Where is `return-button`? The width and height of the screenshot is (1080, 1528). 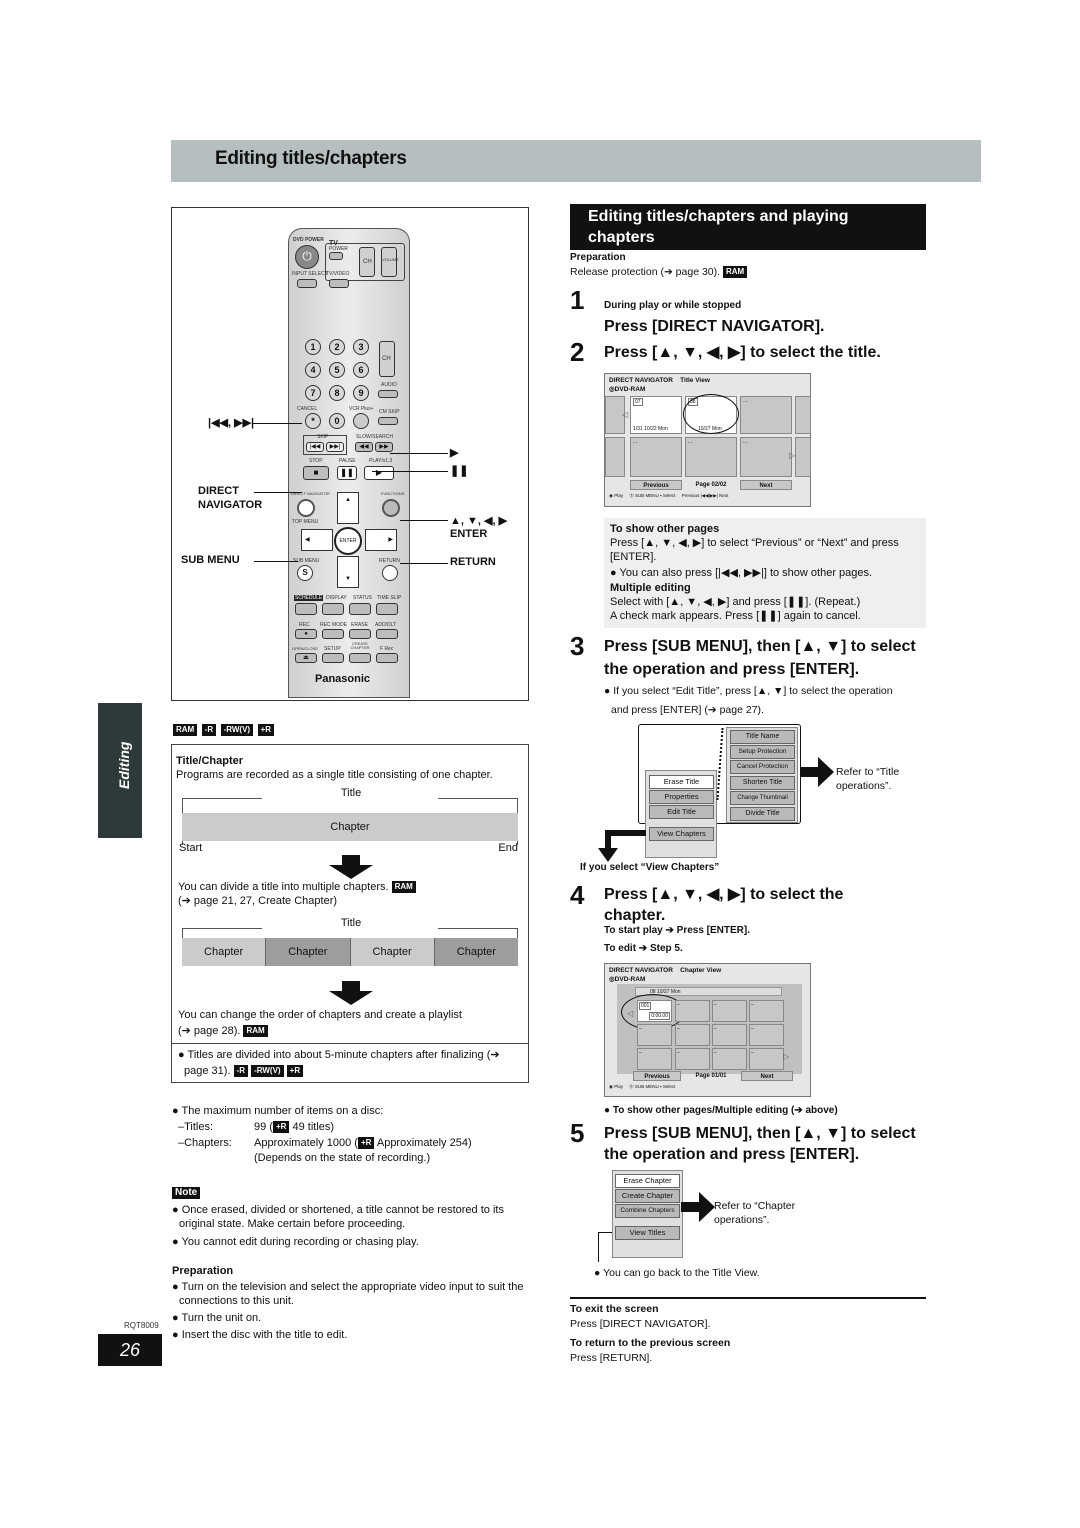
return-button is located at coordinates (390, 573).